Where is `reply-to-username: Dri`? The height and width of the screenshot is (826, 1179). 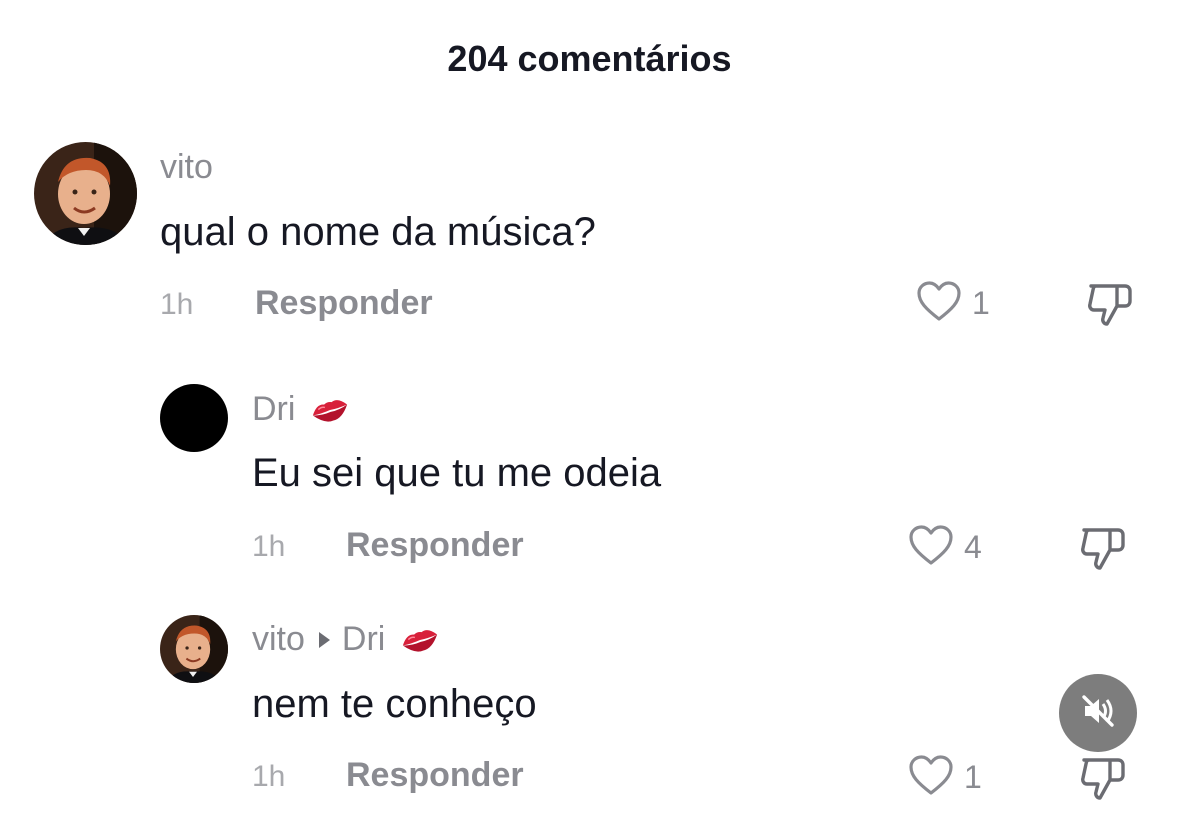
reply-to-username: Dri is located at coordinates (363, 639).